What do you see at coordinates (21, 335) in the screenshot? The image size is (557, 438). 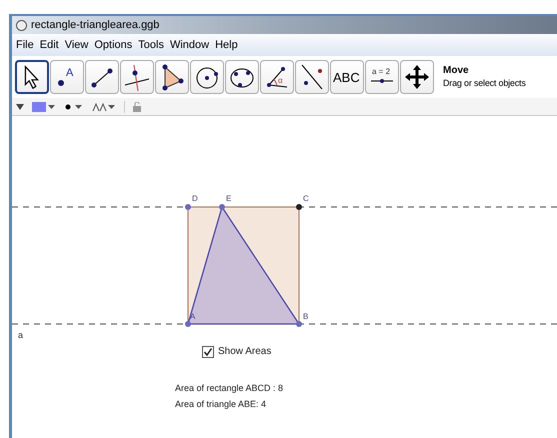 I see `line-label: a` at bounding box center [21, 335].